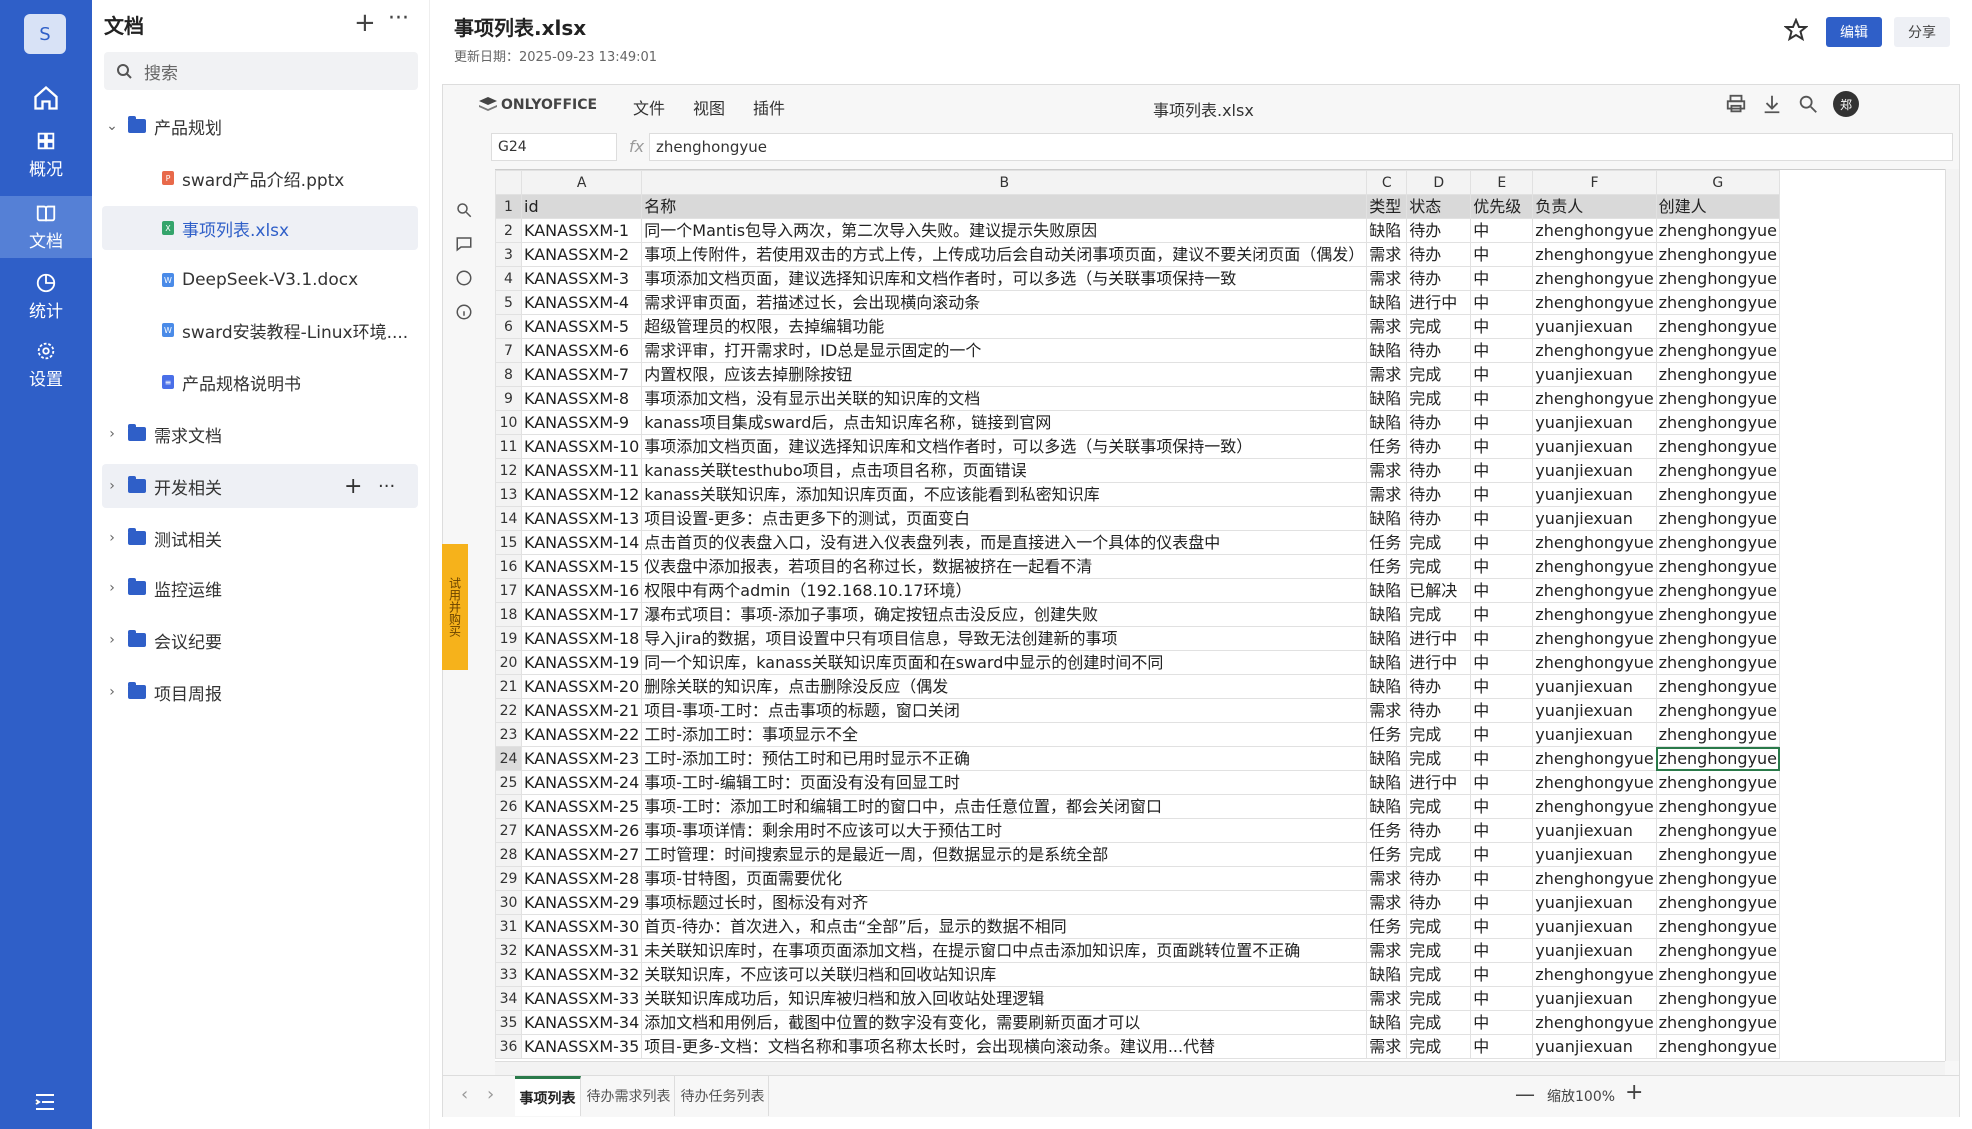  I want to click on row-number: 33, so click(508, 974).